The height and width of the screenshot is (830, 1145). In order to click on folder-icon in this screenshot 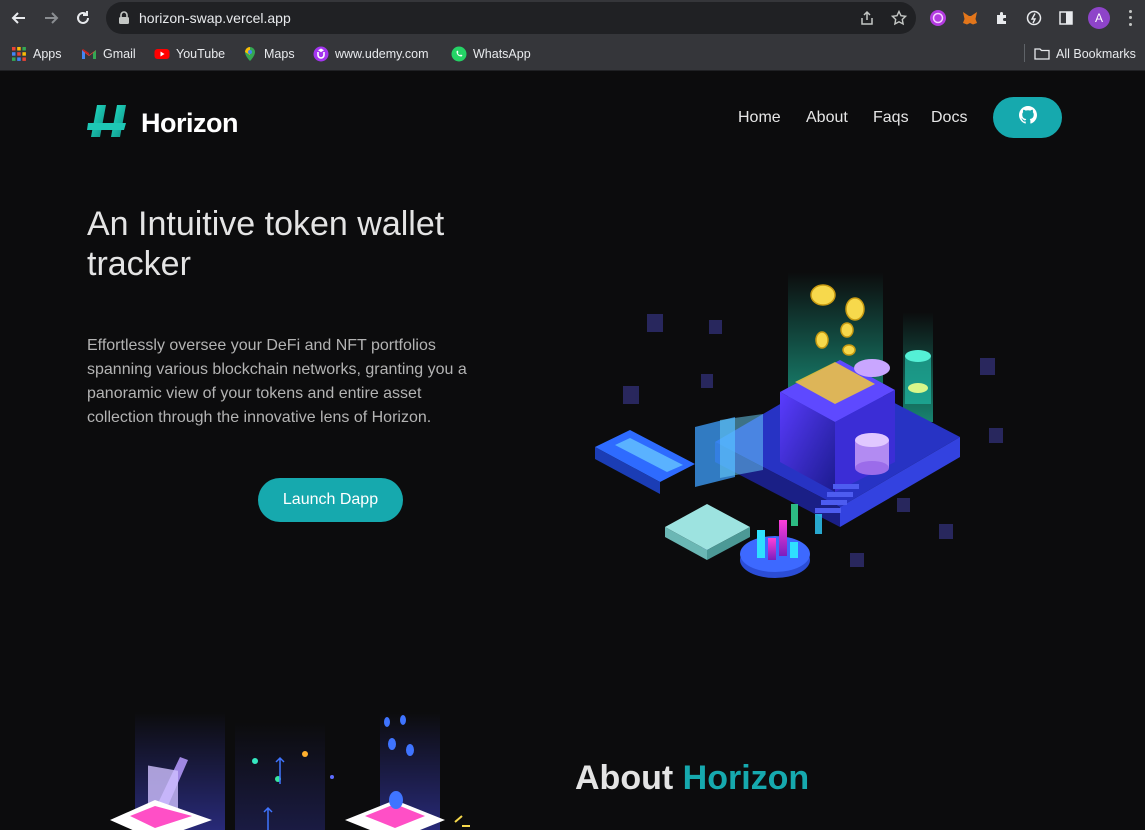, I will do `click(1042, 54)`.